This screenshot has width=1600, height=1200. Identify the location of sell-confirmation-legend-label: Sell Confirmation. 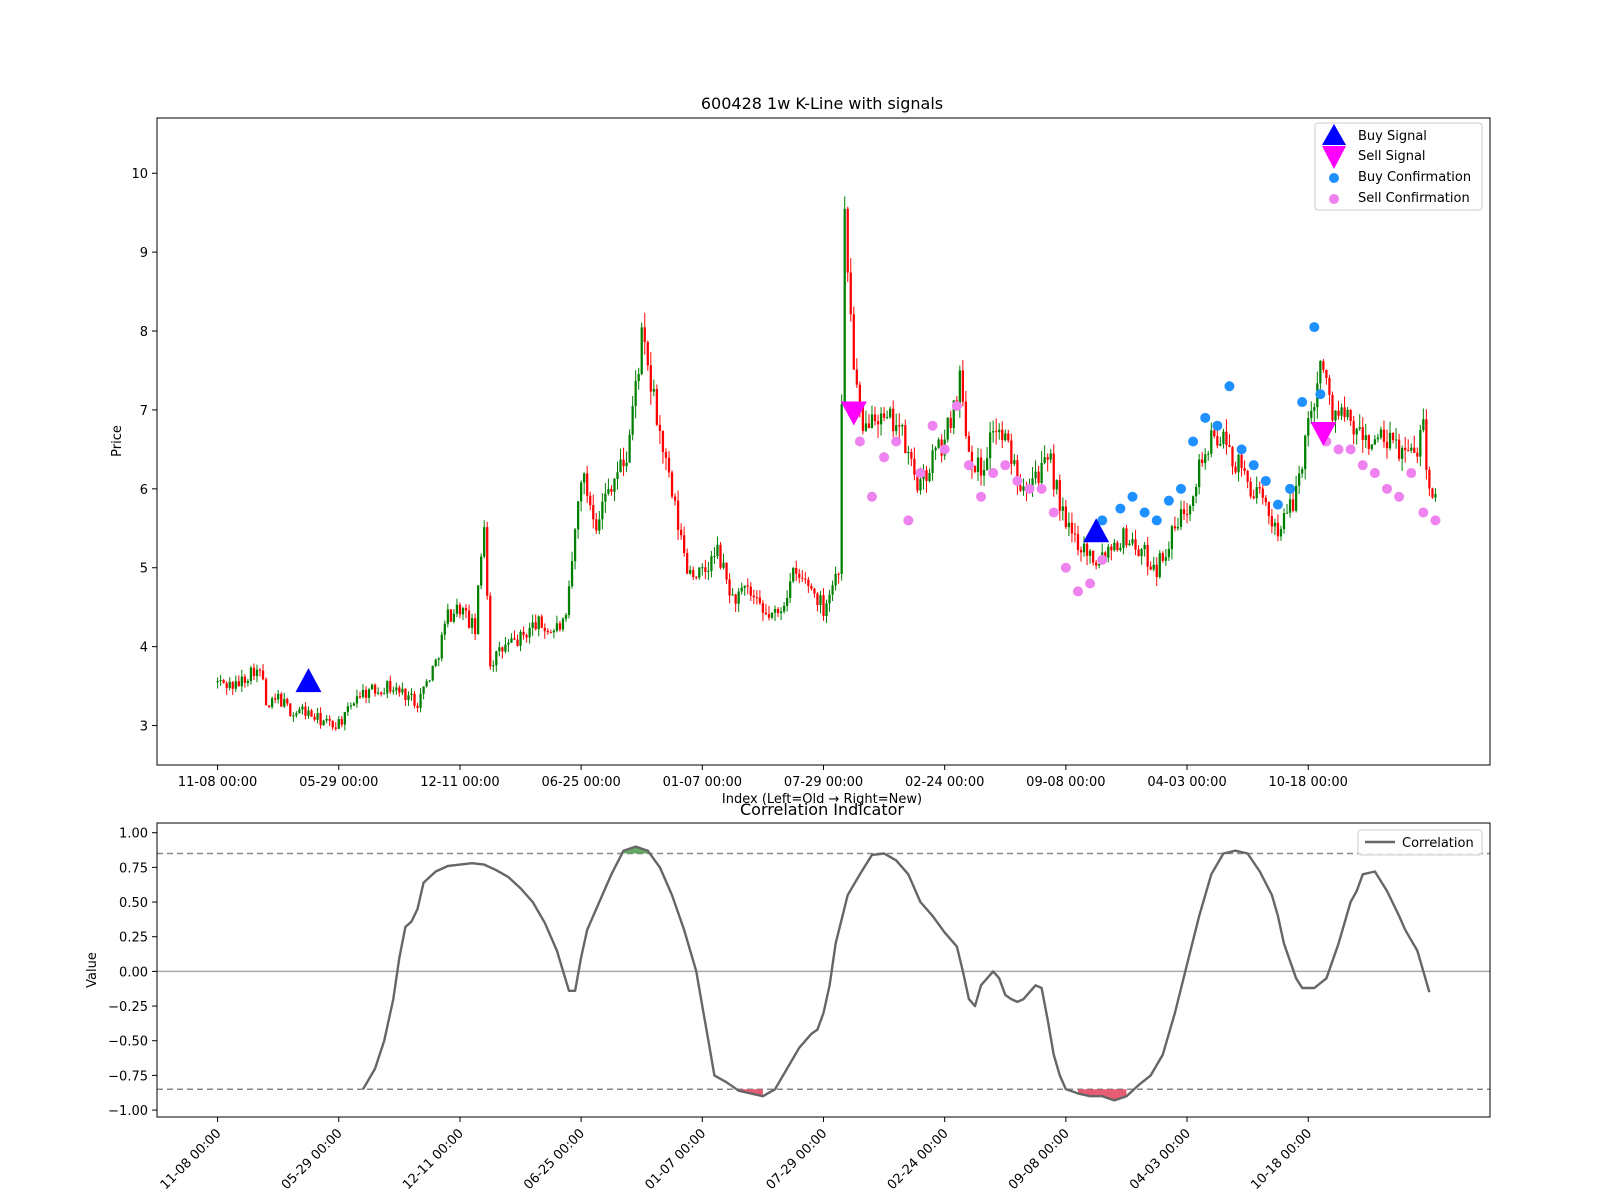
(1414, 198).